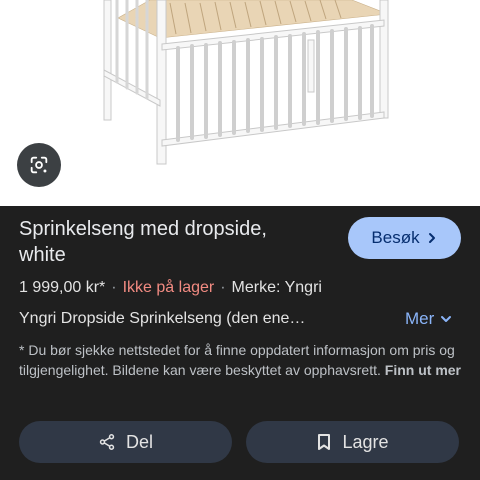 The image size is (480, 480). What do you see at coordinates (365, 441) in the screenshot?
I see `save-button-label: Lagre` at bounding box center [365, 441].